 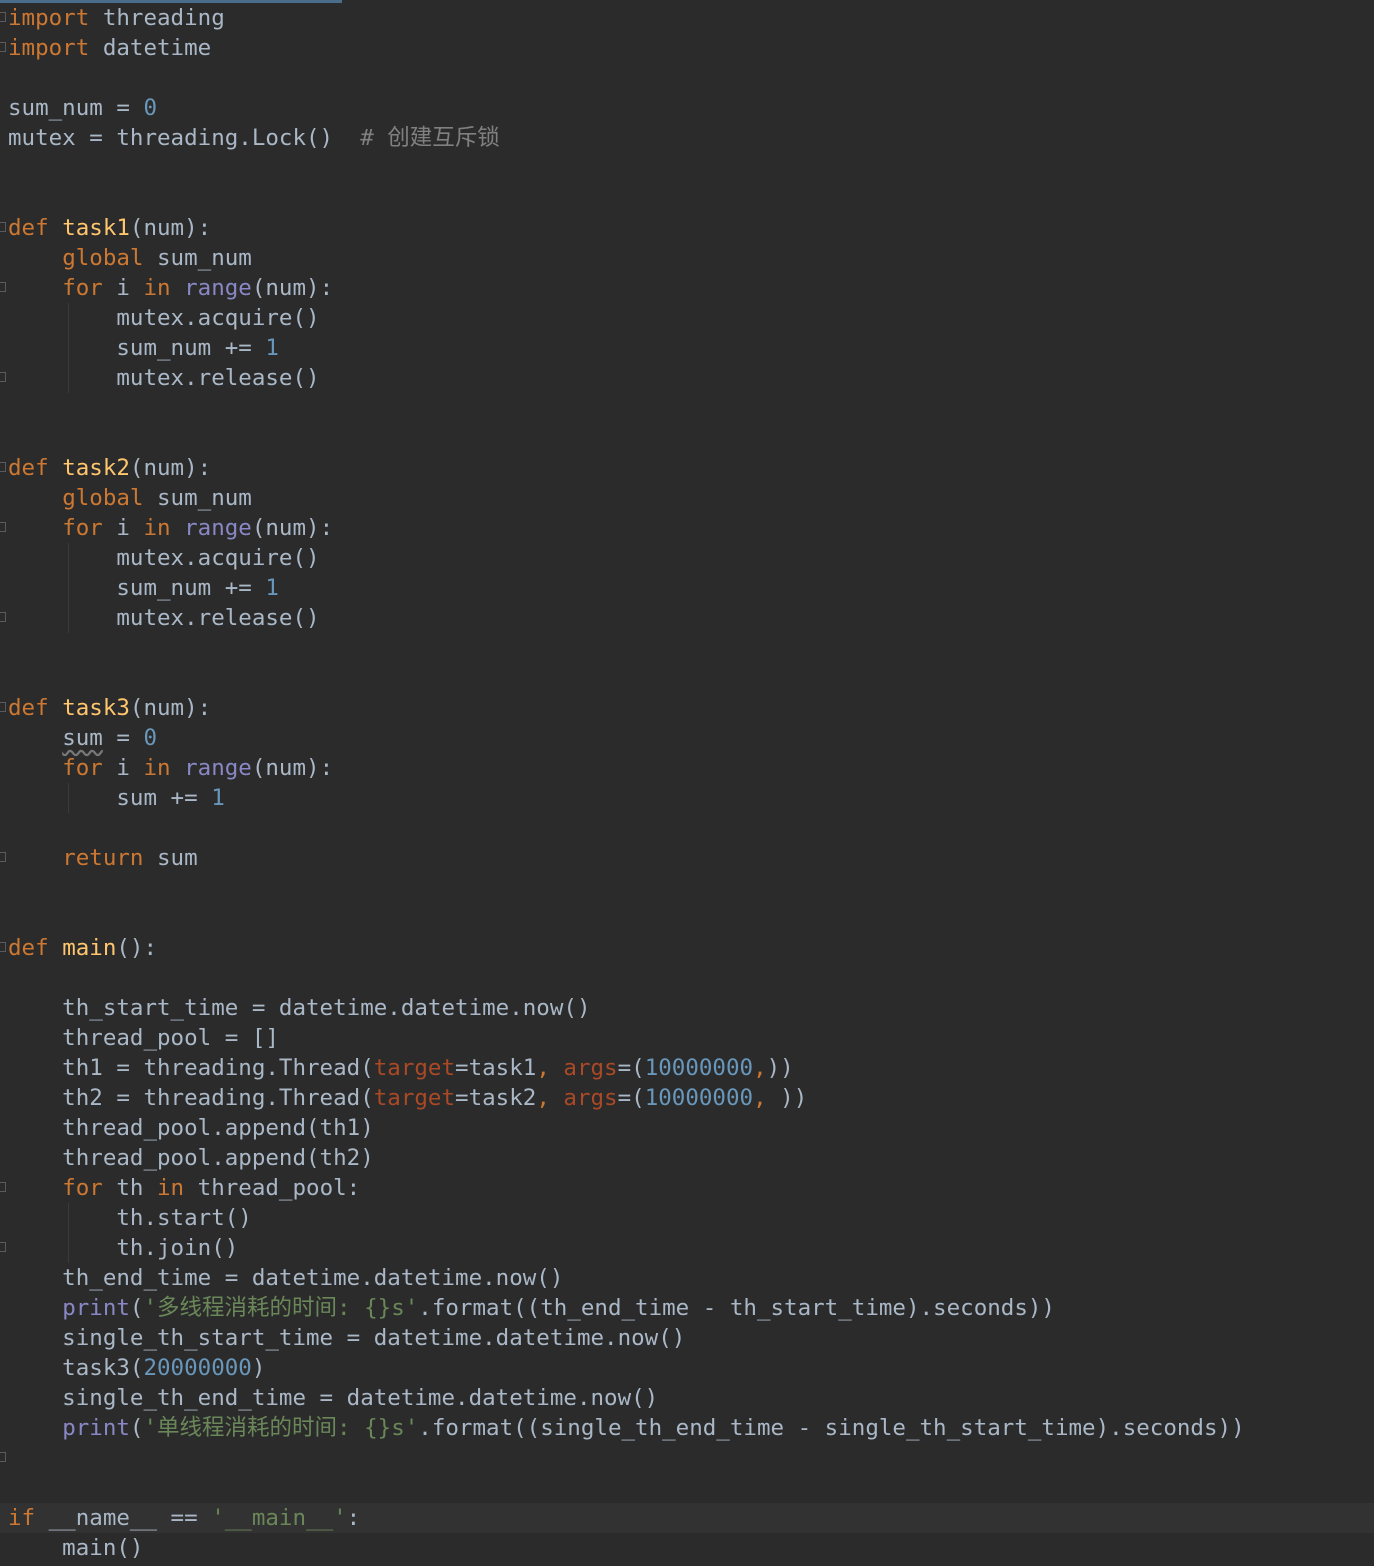 What do you see at coordinates (687, 1278) in the screenshot?
I see `code-line: th_end_time = datetime.datetime.now()` at bounding box center [687, 1278].